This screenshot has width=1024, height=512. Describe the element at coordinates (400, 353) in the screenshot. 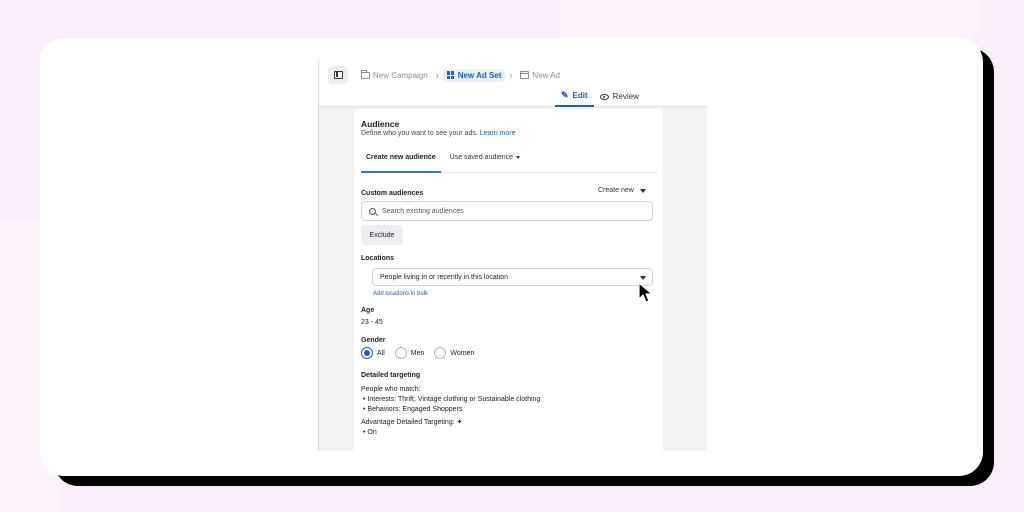

I see `gender-radio-men` at that location.